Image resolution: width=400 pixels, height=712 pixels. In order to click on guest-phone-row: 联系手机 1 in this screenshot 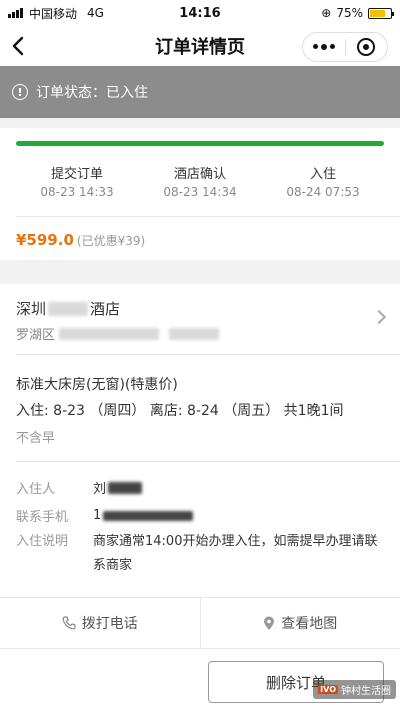, I will do `click(105, 515)`.